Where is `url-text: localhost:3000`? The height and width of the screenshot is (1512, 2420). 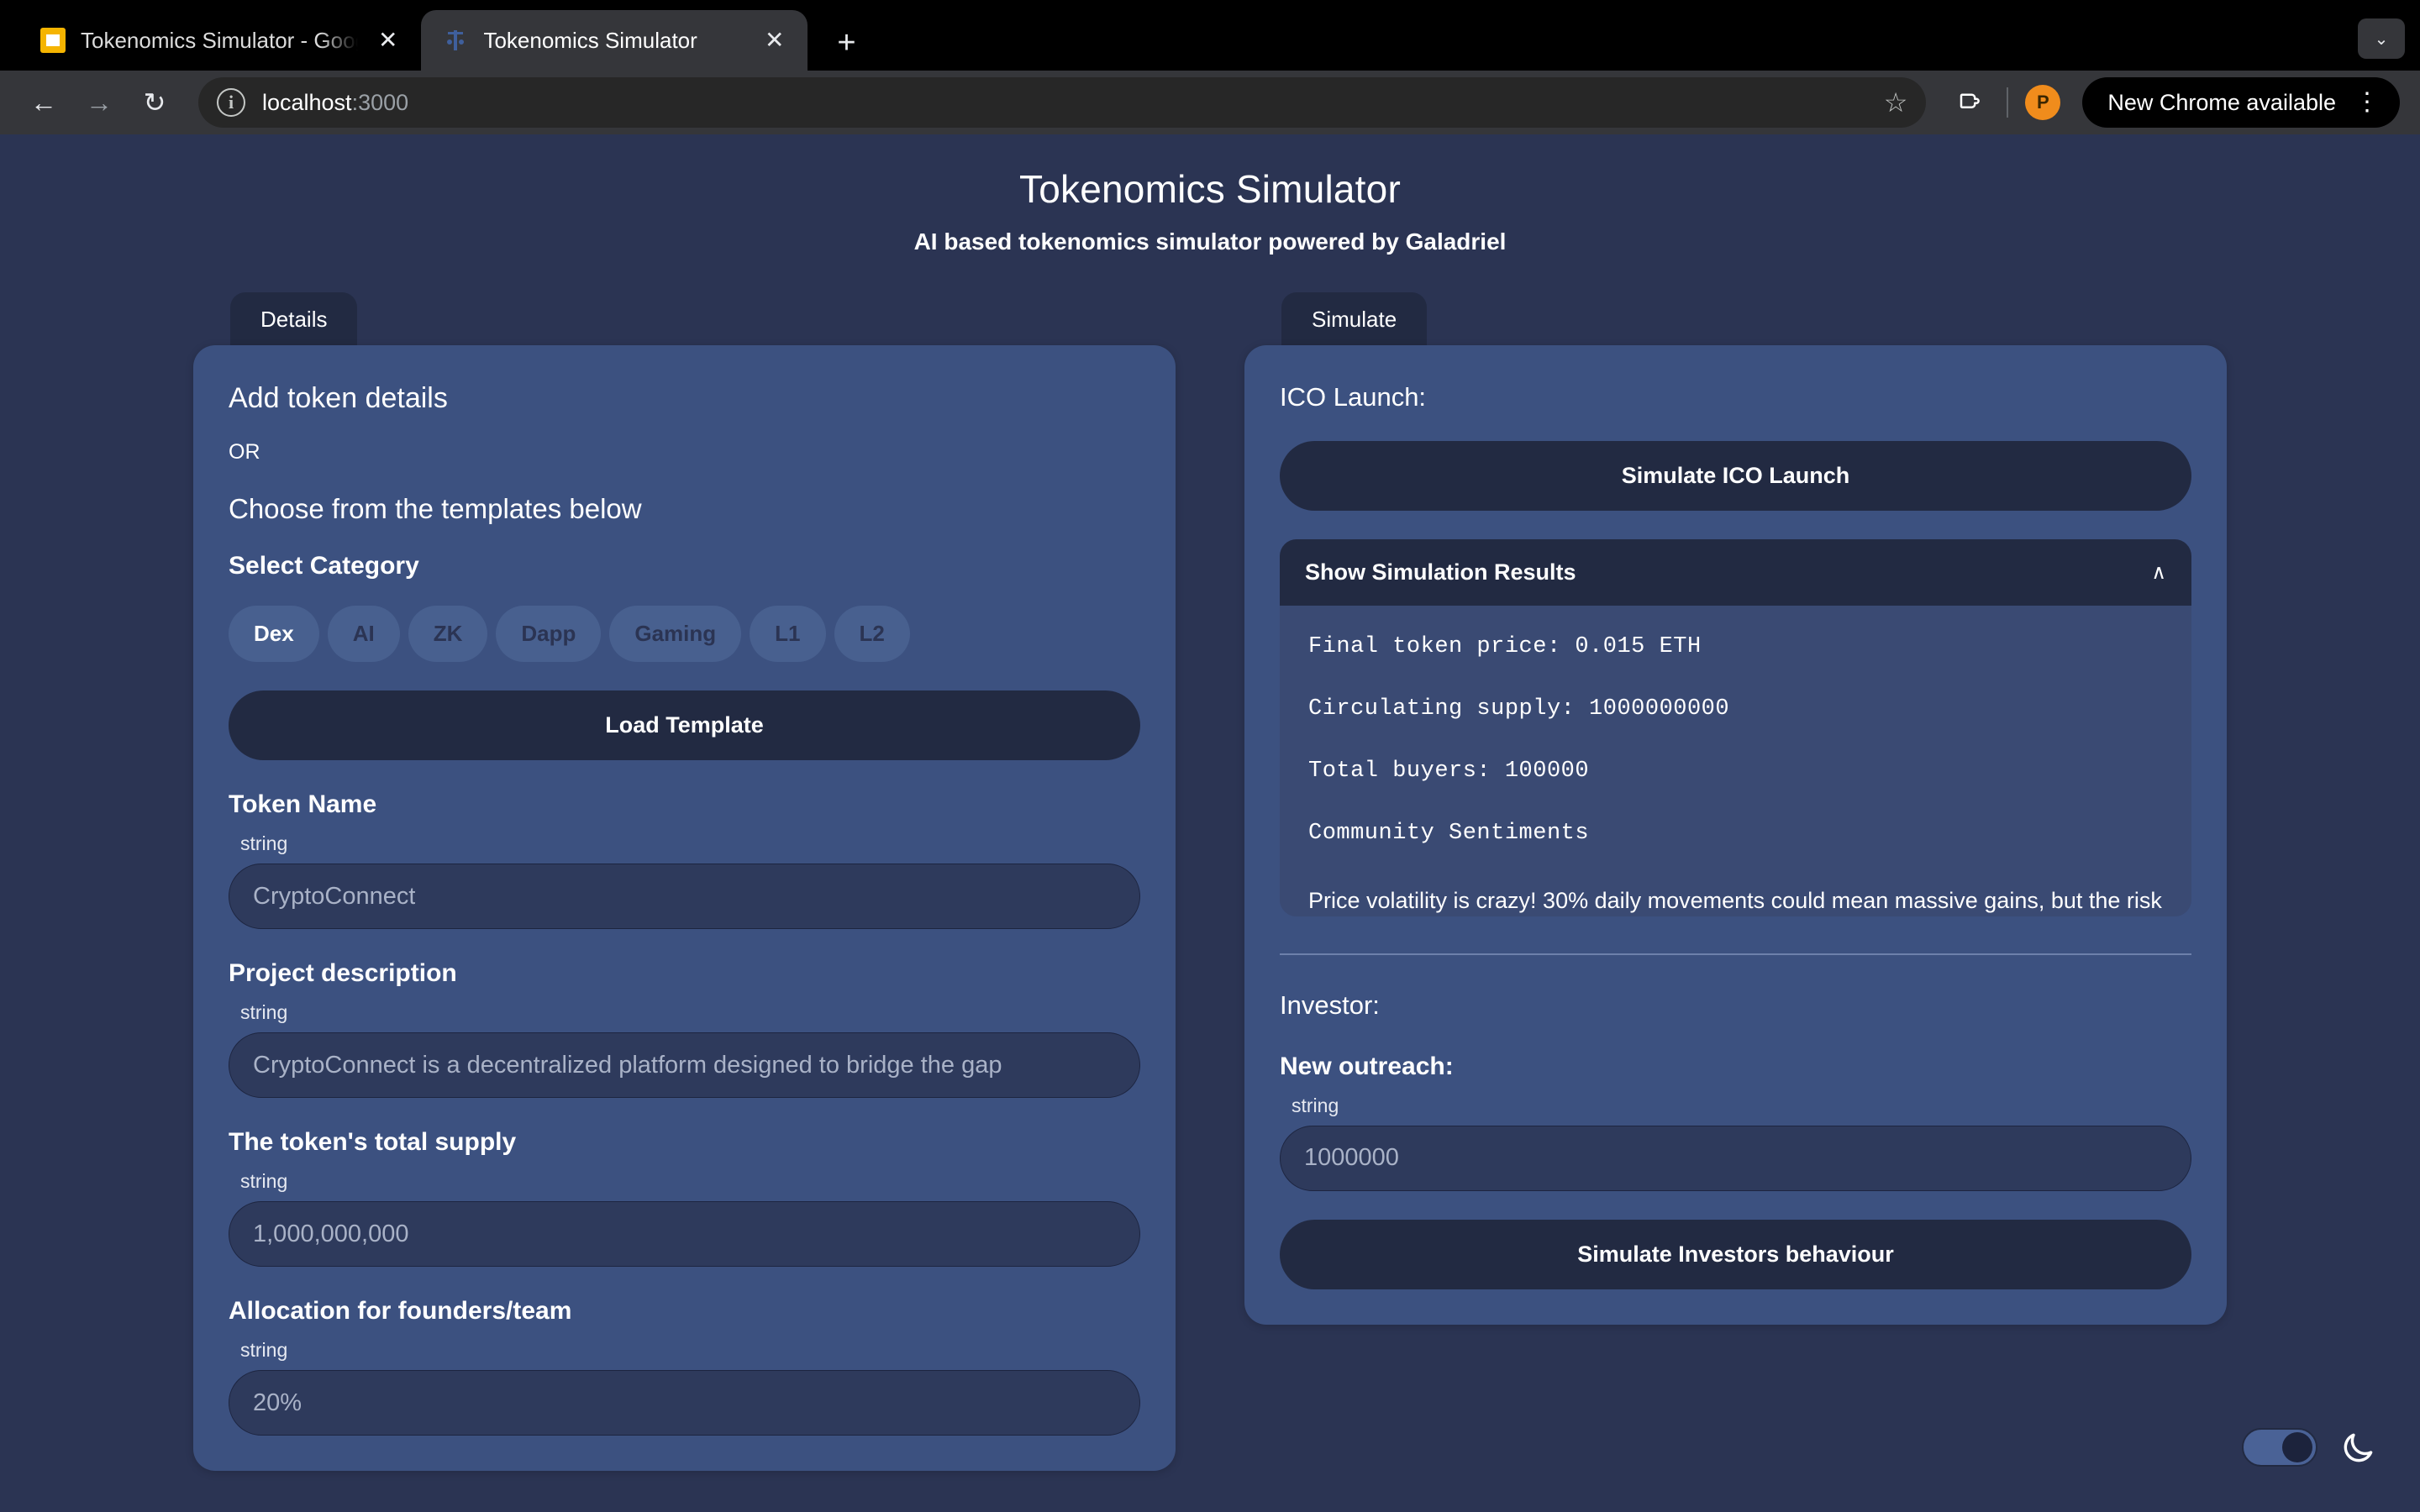 url-text: localhost:3000 is located at coordinates (1085, 103).